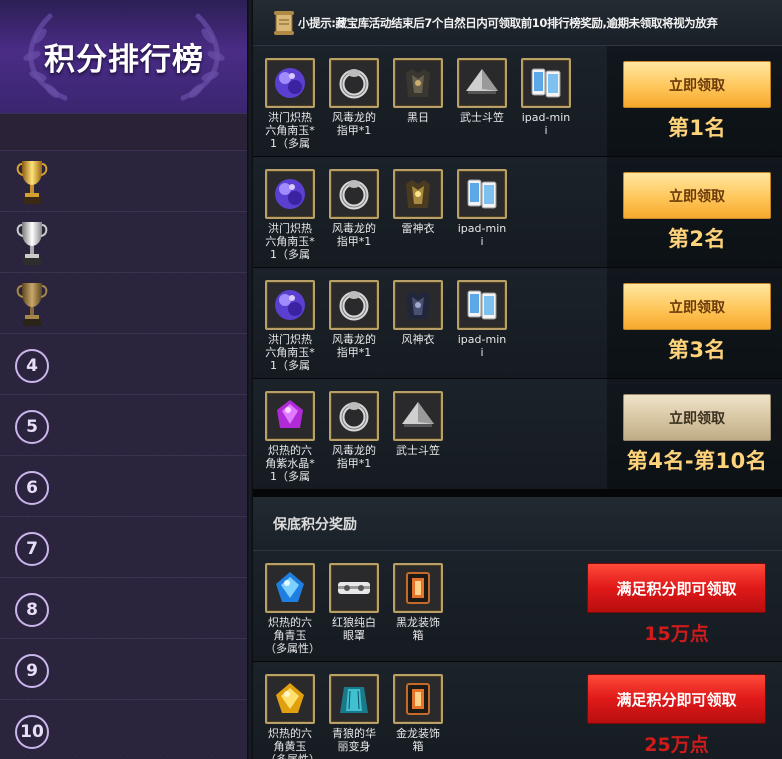 The image size is (782, 759). What do you see at coordinates (32, 732) in the screenshot?
I see `rank-number-badge: 10` at bounding box center [32, 732].